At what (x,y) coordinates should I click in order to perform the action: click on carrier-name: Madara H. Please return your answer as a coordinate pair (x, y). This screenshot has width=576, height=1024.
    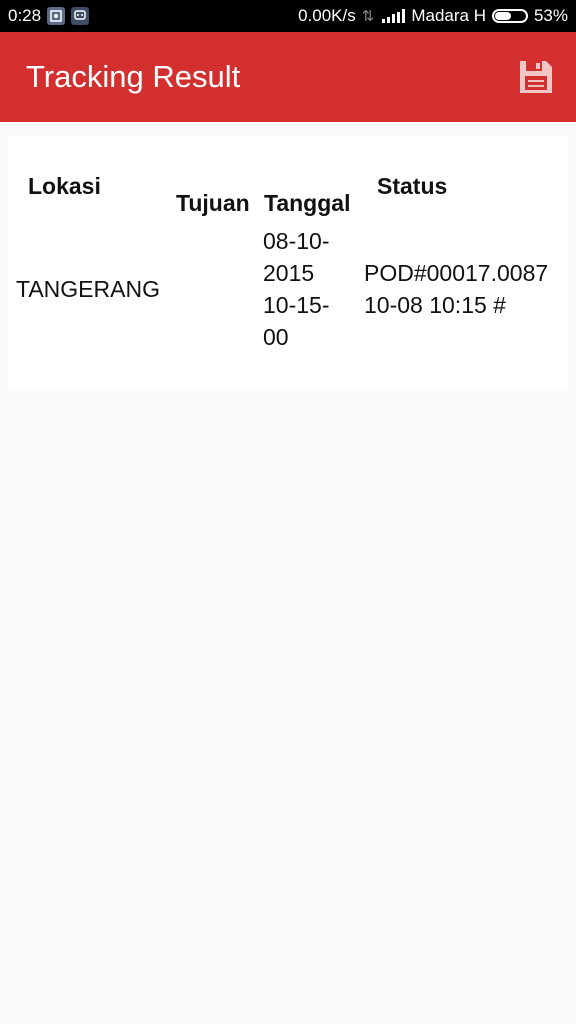
    Looking at the image, I should click on (448, 15).